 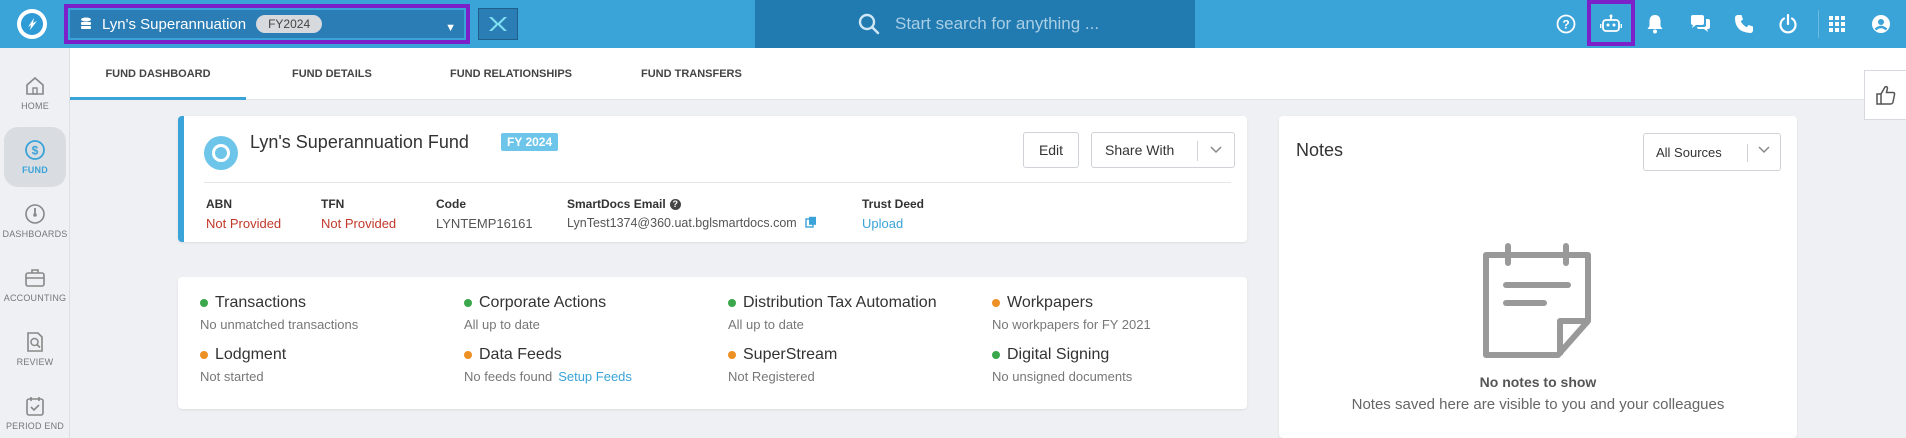 What do you see at coordinates (35, 106) in the screenshot?
I see `sidebar-label-home: HOME` at bounding box center [35, 106].